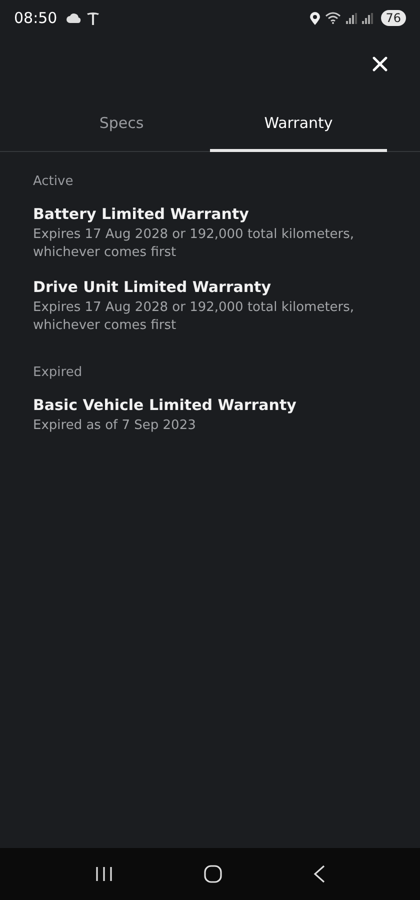  Describe the element at coordinates (380, 64) in the screenshot. I see `close-icon` at that location.